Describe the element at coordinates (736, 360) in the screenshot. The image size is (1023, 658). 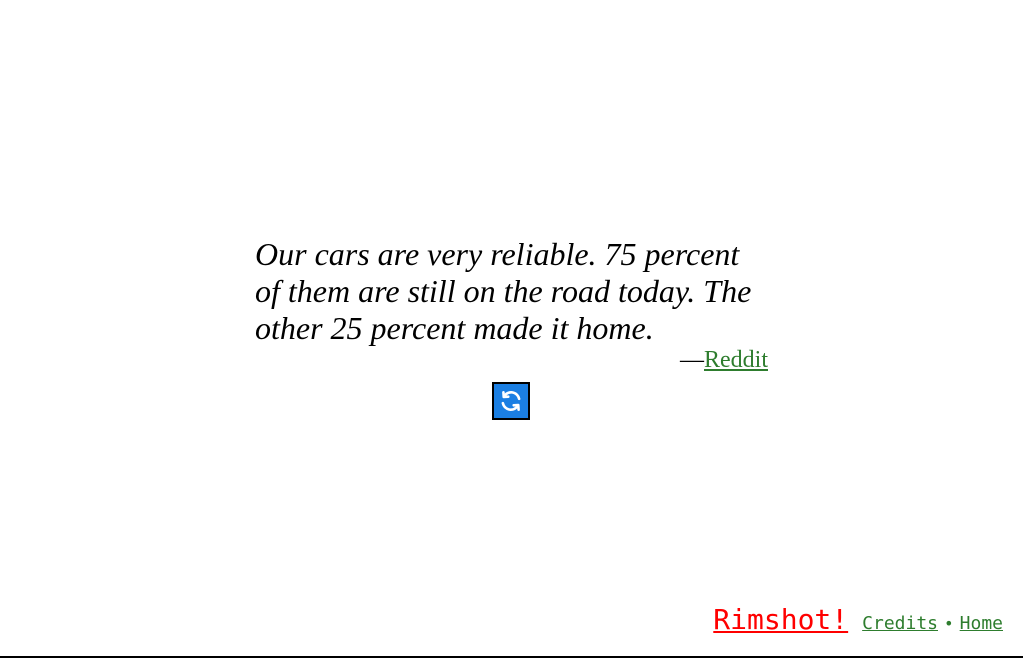
I see `source-link: Reddit` at that location.